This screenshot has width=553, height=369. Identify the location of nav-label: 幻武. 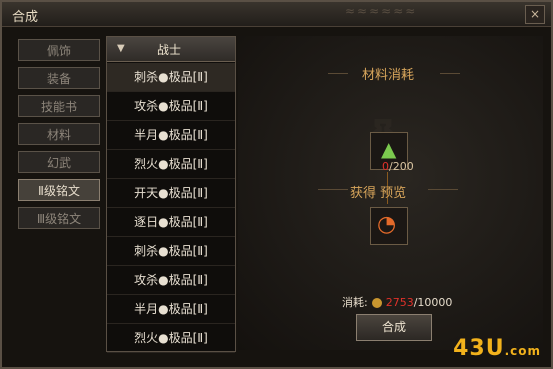
(58, 163).